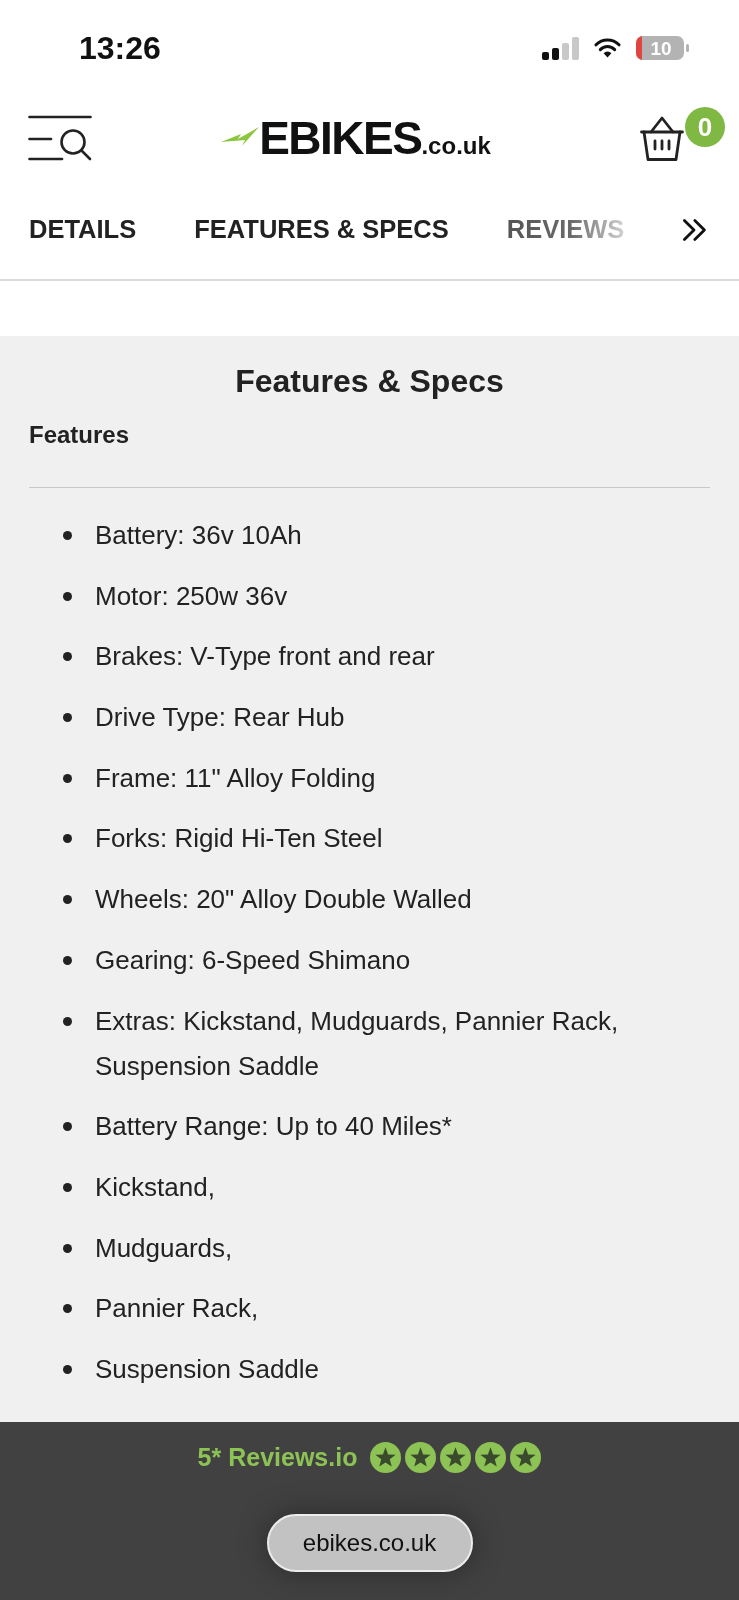 This screenshot has height=1600, width=739. I want to click on menu-search-icon, so click(60, 138).